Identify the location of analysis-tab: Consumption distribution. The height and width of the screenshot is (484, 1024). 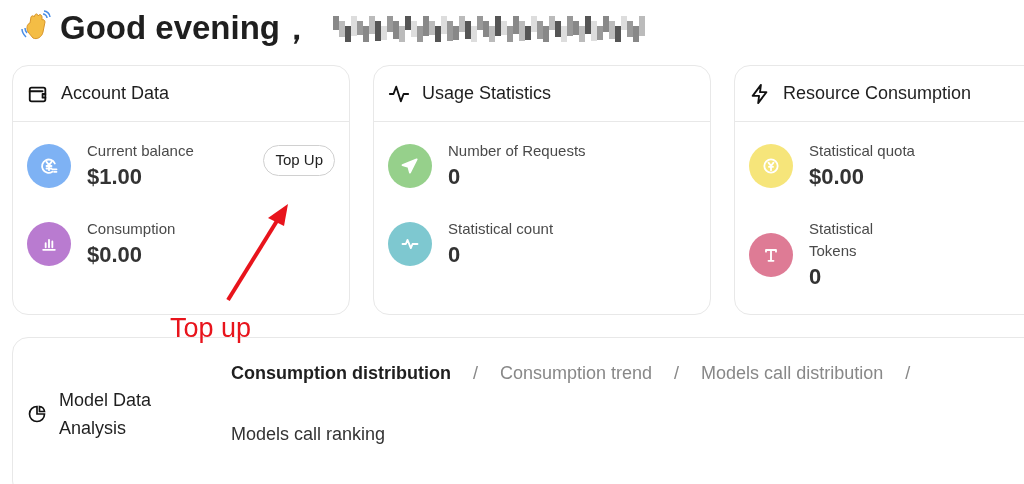
(341, 373).